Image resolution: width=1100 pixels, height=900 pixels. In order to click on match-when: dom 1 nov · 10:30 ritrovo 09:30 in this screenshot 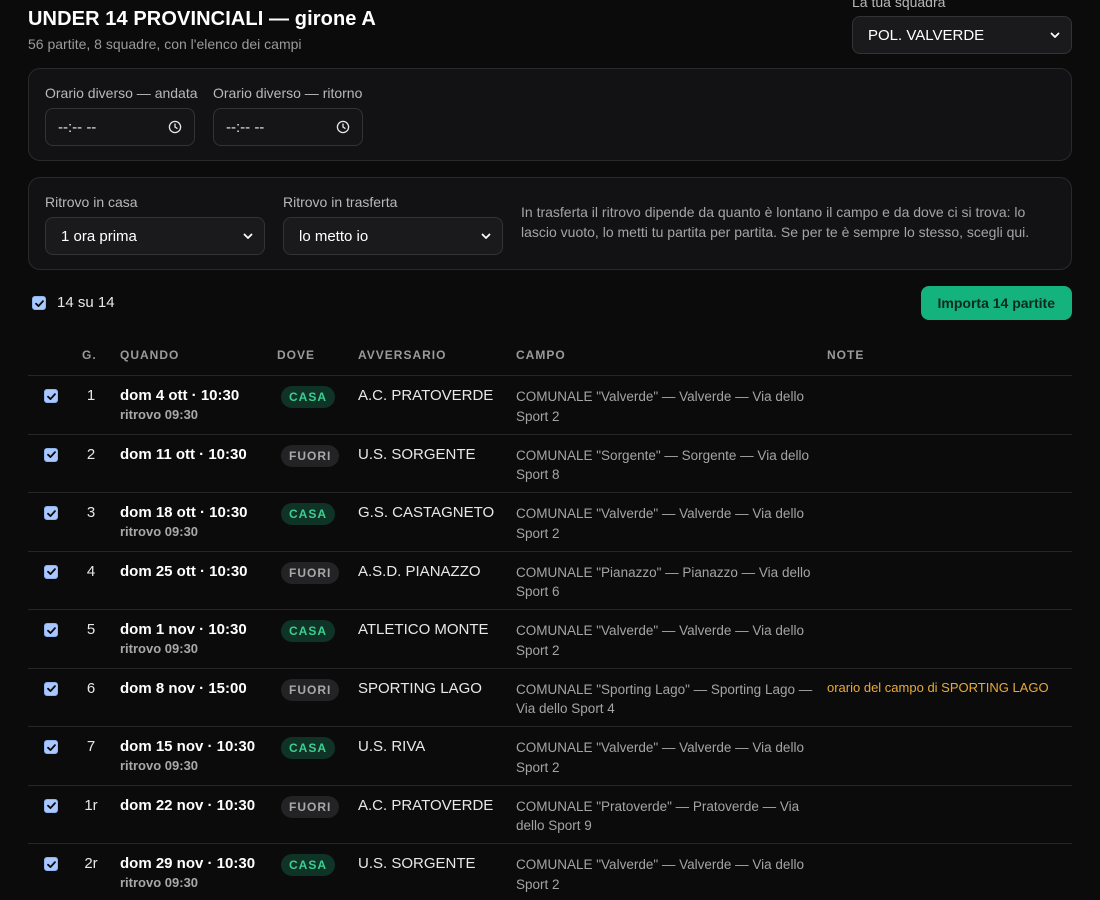, I will do `click(183, 638)`.